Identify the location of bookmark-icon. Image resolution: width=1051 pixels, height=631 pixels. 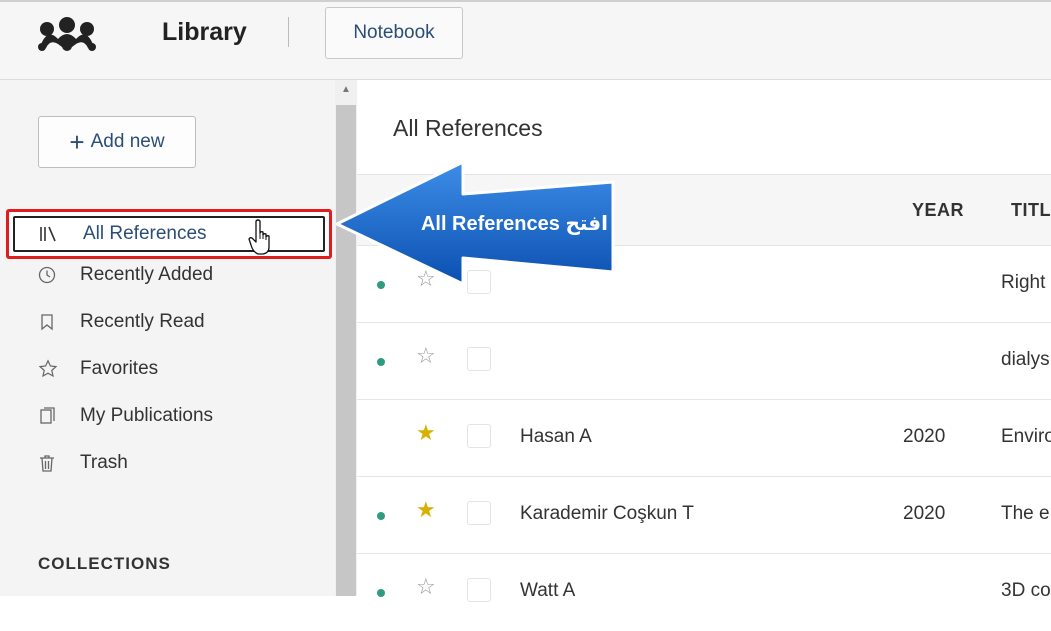
(46, 322).